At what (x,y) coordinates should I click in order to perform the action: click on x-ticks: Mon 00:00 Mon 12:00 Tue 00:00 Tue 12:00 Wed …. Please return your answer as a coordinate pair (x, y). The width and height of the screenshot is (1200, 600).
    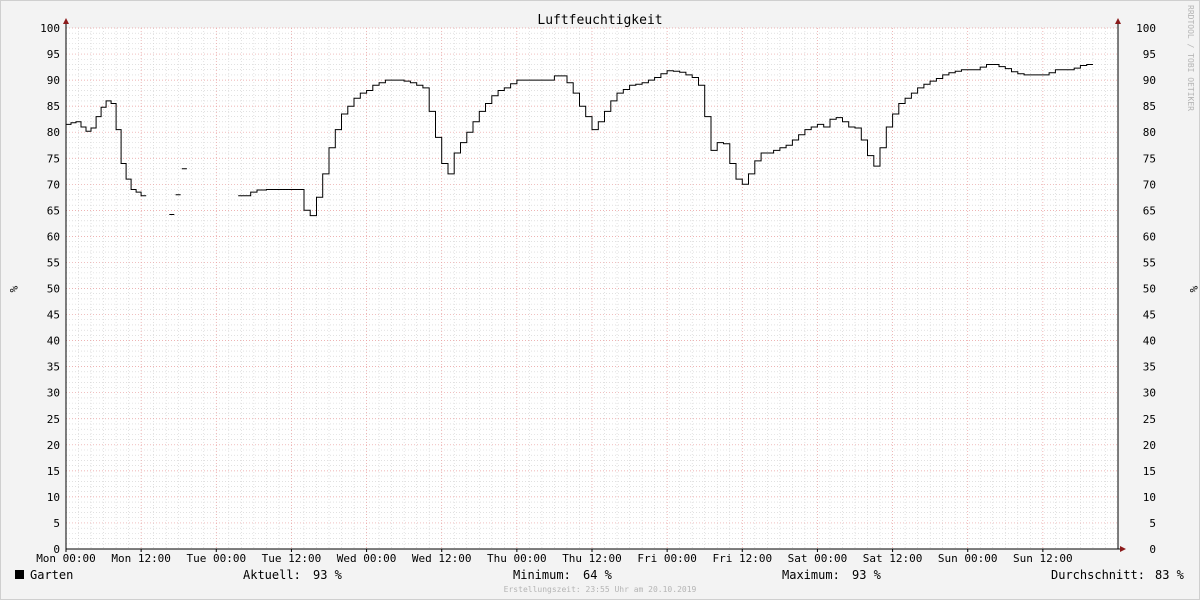
    Looking at the image, I should click on (554, 558).